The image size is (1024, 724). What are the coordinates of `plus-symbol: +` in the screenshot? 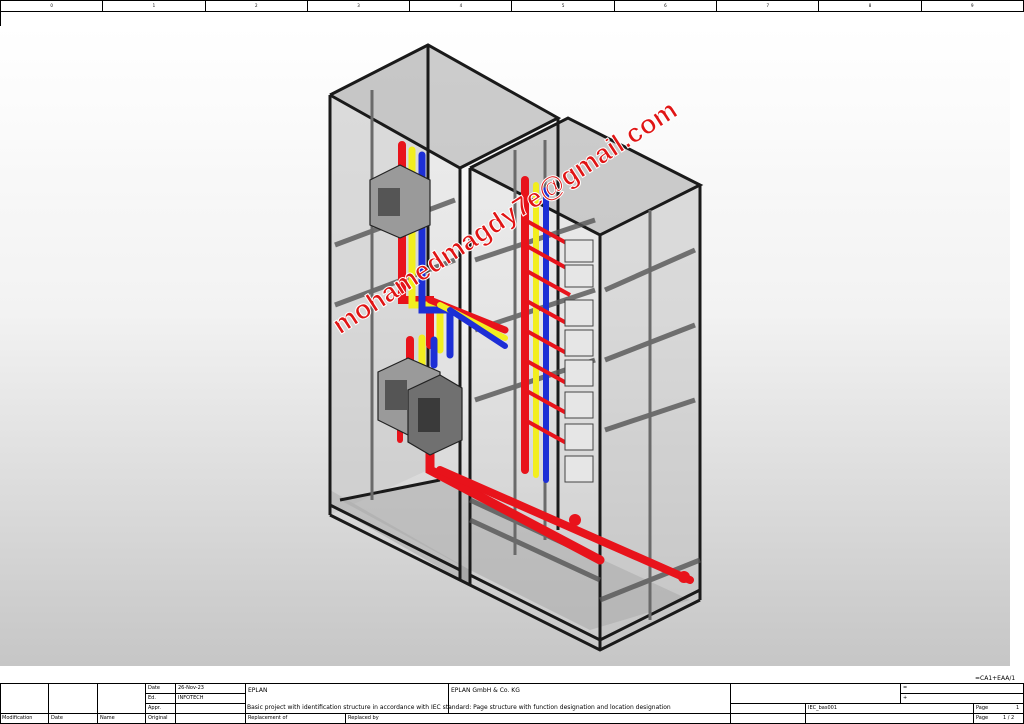 It's located at (905, 698).